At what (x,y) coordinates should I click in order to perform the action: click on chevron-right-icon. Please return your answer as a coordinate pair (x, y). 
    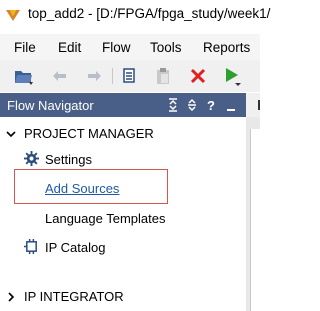
    Looking at the image, I should click on (11, 296).